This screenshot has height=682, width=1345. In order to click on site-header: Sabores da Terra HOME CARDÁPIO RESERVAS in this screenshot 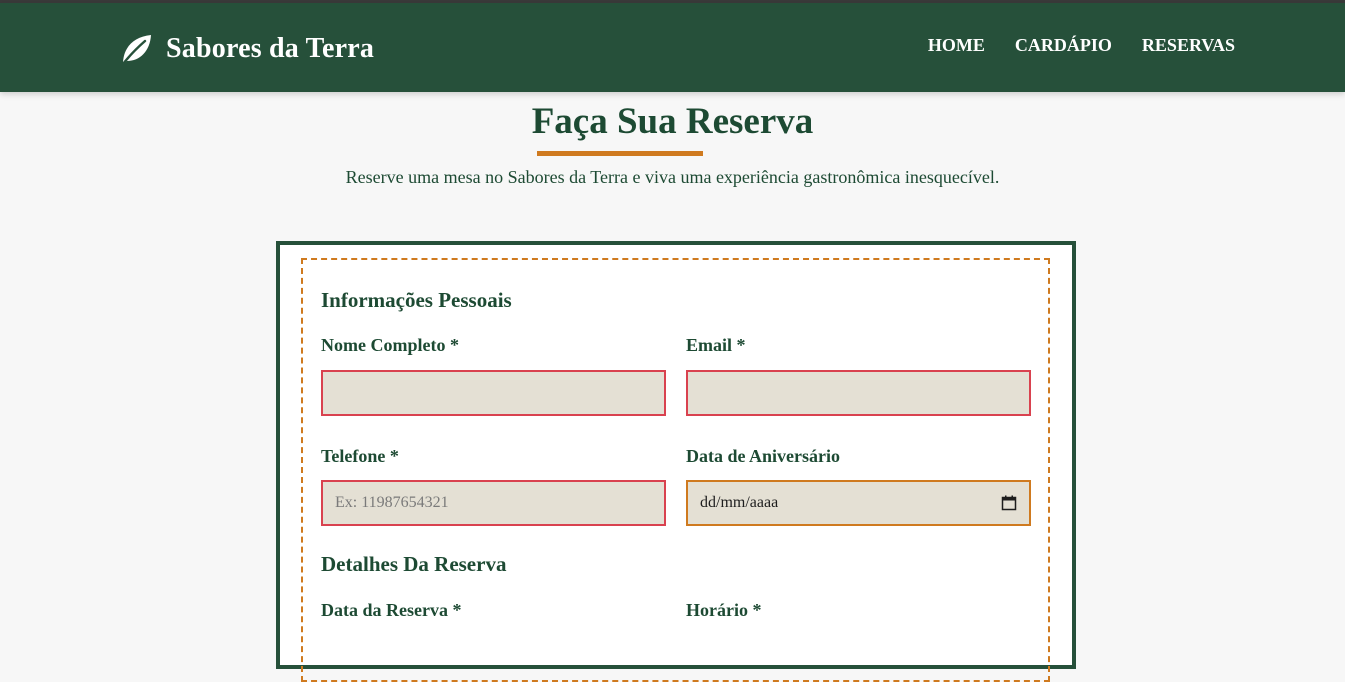, I will do `click(672, 47)`.